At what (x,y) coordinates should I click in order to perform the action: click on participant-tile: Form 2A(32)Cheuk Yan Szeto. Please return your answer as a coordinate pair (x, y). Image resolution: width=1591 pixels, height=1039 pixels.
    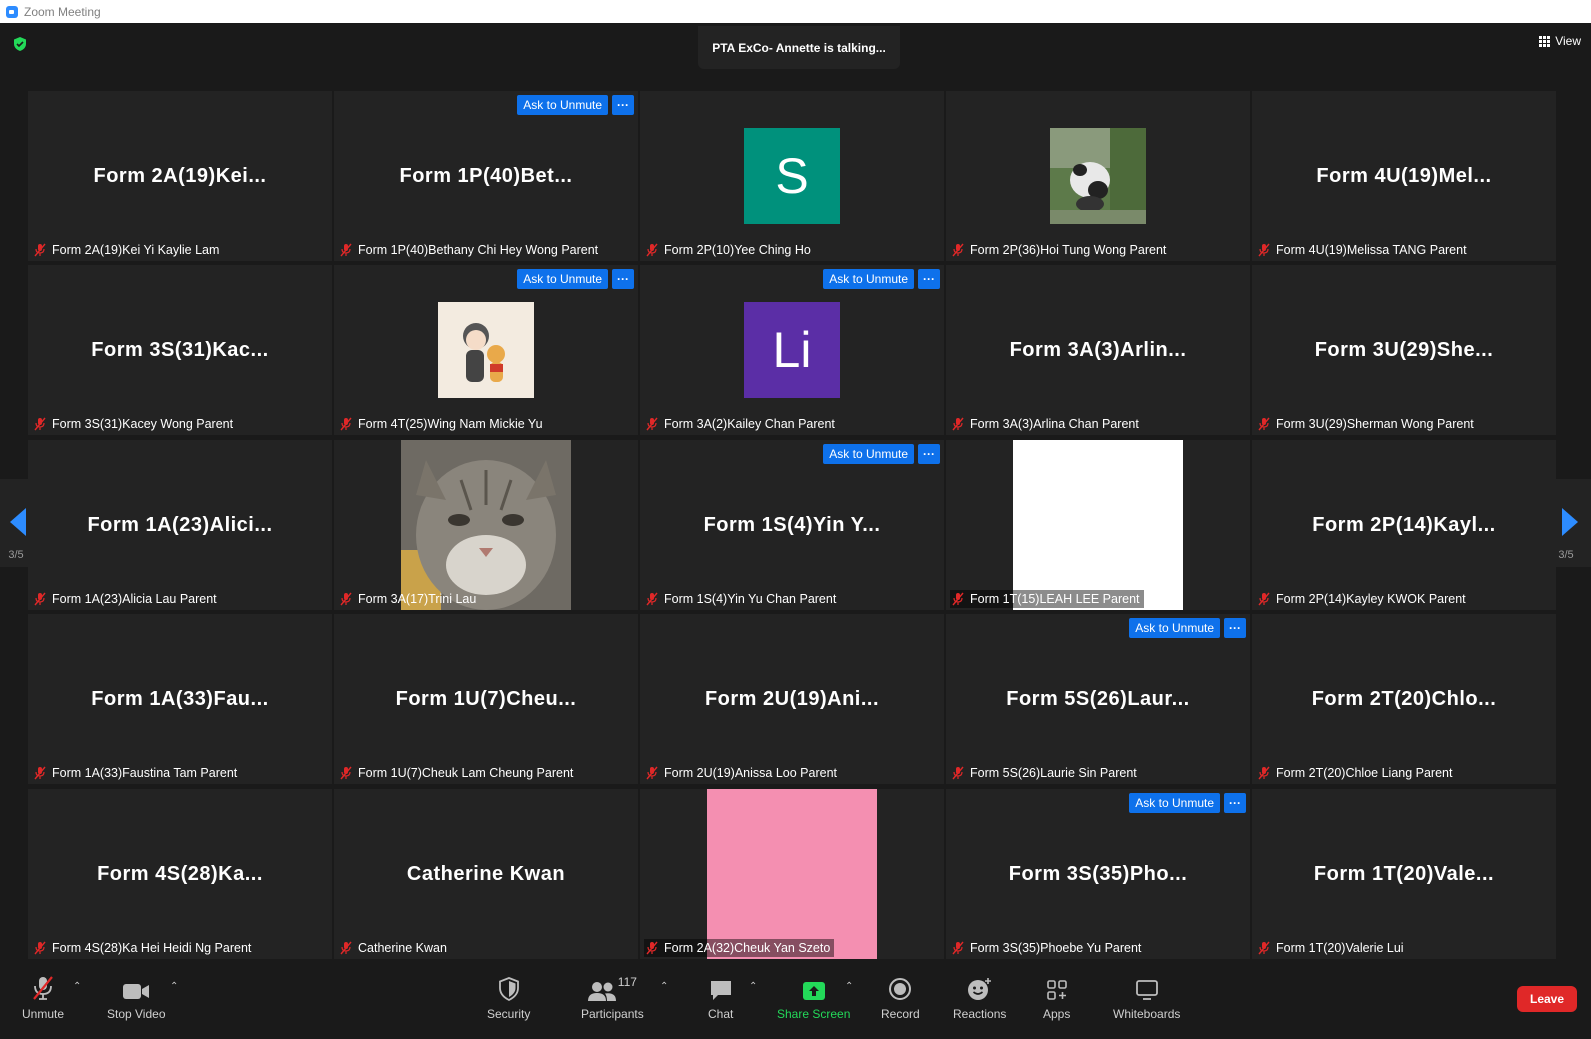
    Looking at the image, I should click on (792, 874).